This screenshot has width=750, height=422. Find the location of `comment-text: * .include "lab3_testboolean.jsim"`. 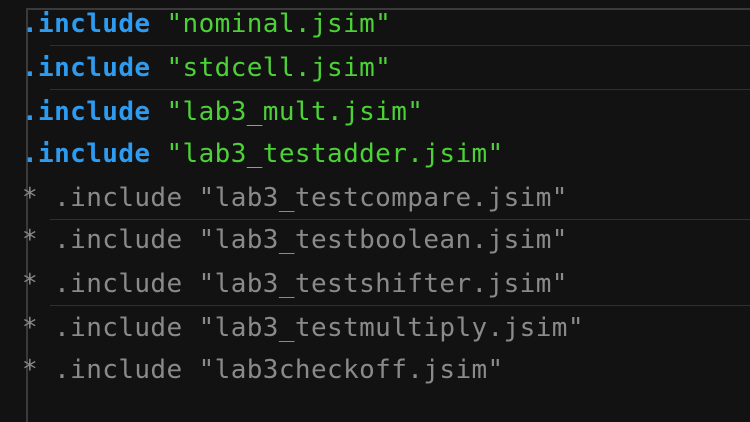

comment-text: * .include "lab3_testboolean.jsim" is located at coordinates (295, 240).